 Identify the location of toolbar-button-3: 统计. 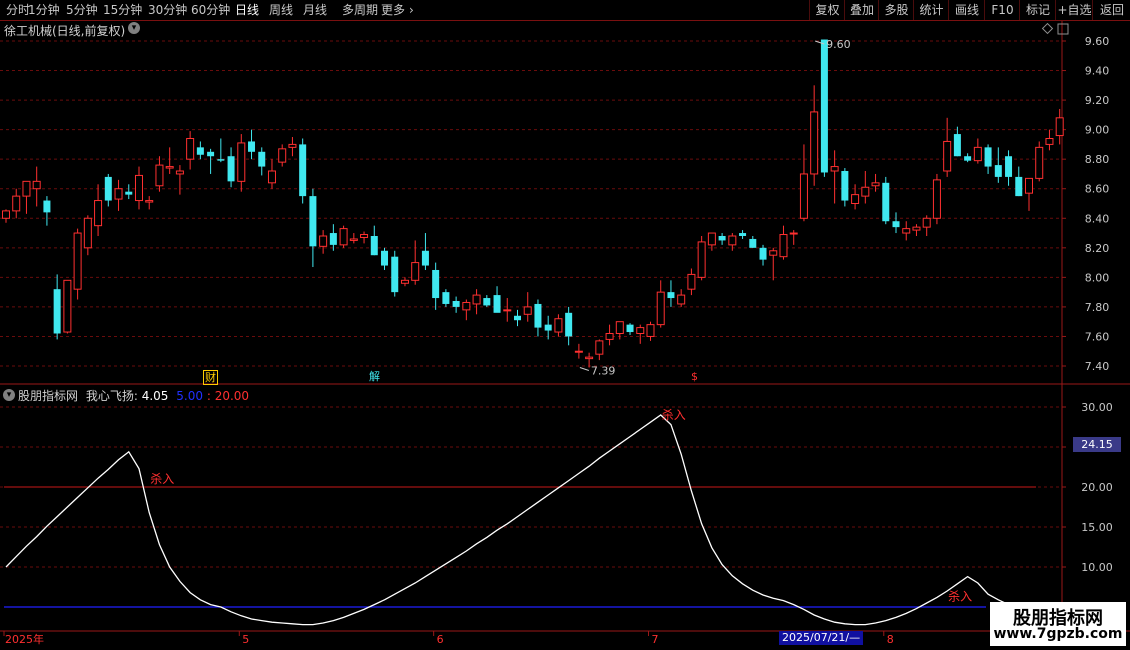
(931, 10).